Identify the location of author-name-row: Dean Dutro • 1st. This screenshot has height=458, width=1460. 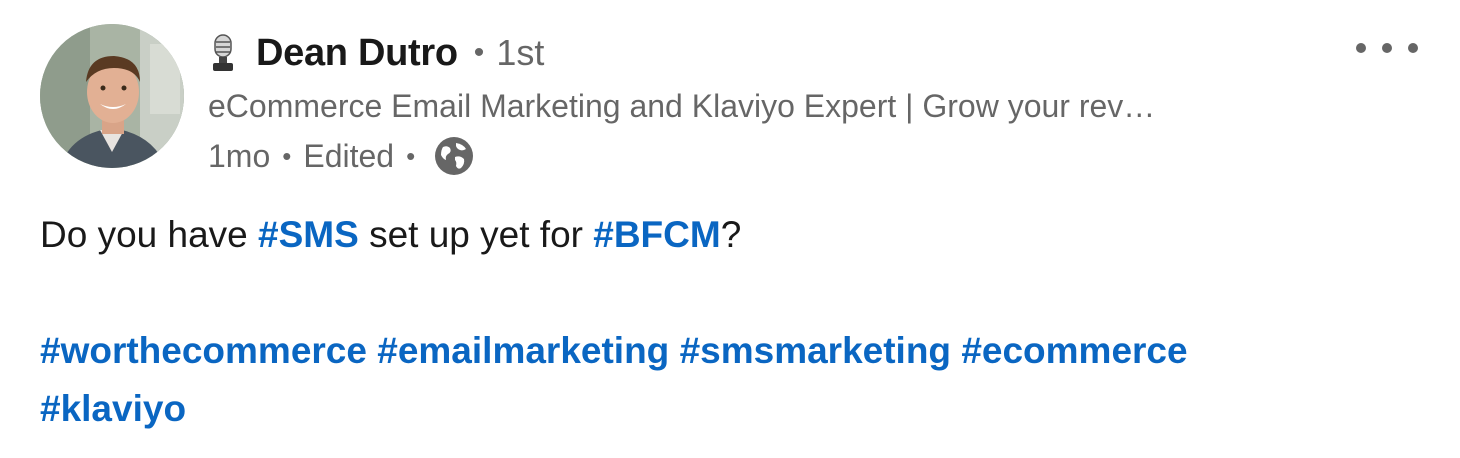
(774, 53).